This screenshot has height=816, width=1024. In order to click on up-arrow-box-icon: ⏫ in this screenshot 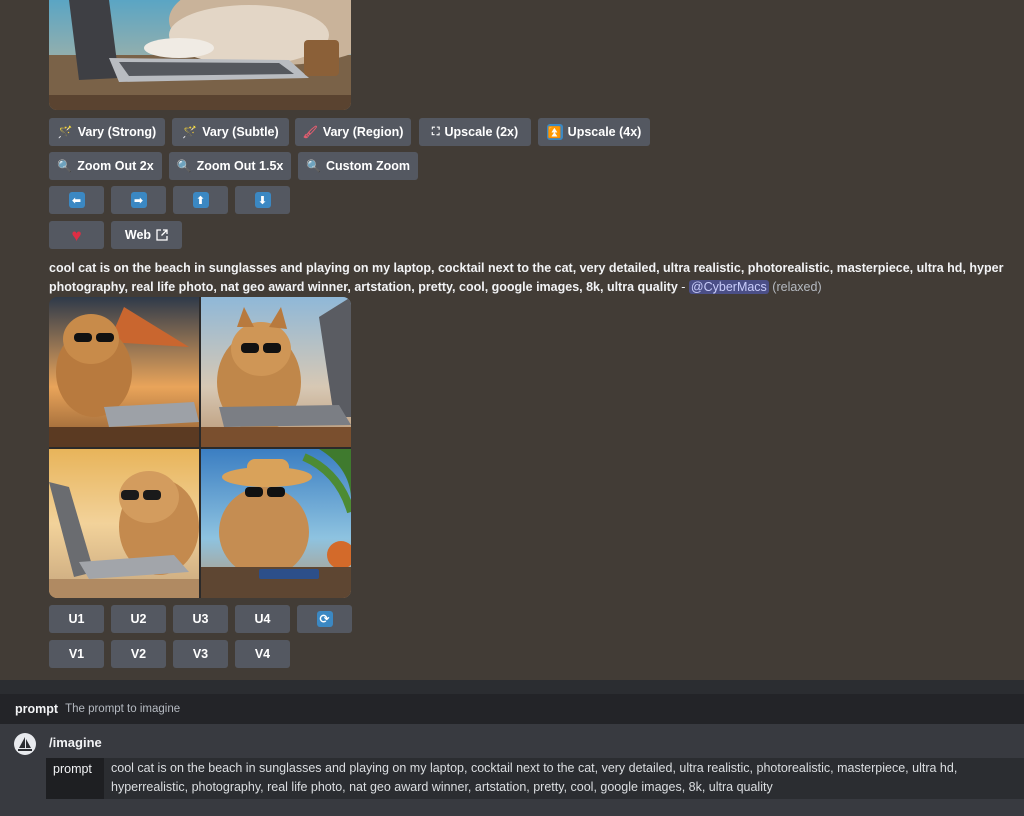, I will do `click(554, 132)`.